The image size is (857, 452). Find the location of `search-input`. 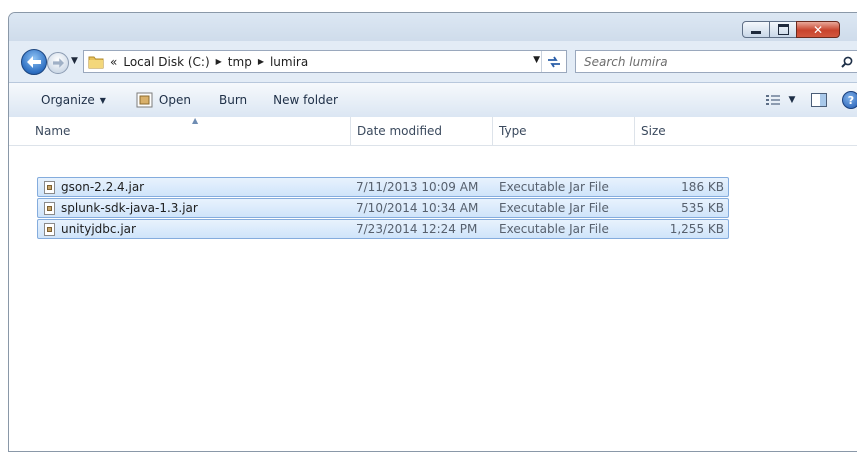

search-input is located at coordinates (706, 61).